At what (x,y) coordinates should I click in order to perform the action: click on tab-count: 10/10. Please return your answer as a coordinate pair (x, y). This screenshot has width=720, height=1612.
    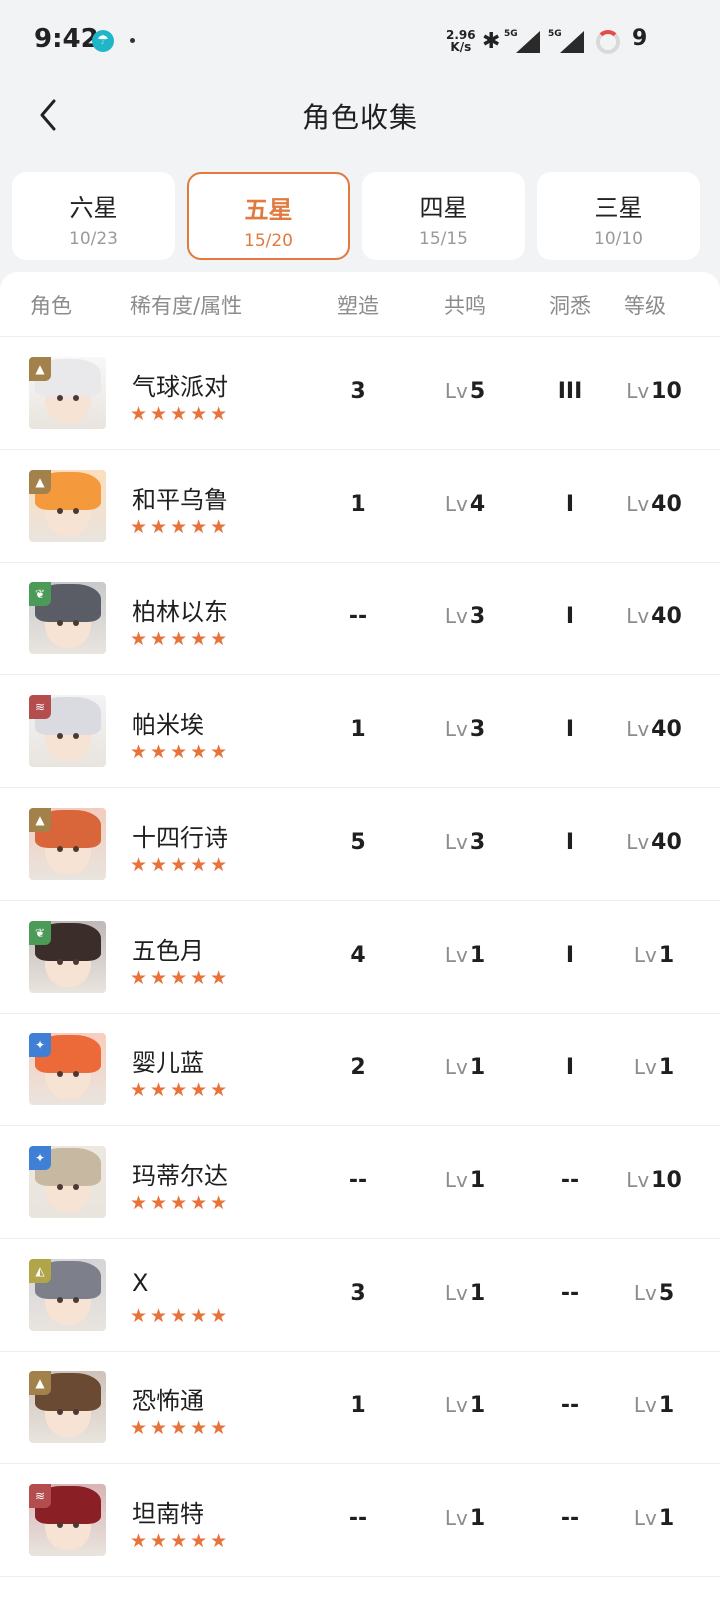
    Looking at the image, I should click on (618, 239).